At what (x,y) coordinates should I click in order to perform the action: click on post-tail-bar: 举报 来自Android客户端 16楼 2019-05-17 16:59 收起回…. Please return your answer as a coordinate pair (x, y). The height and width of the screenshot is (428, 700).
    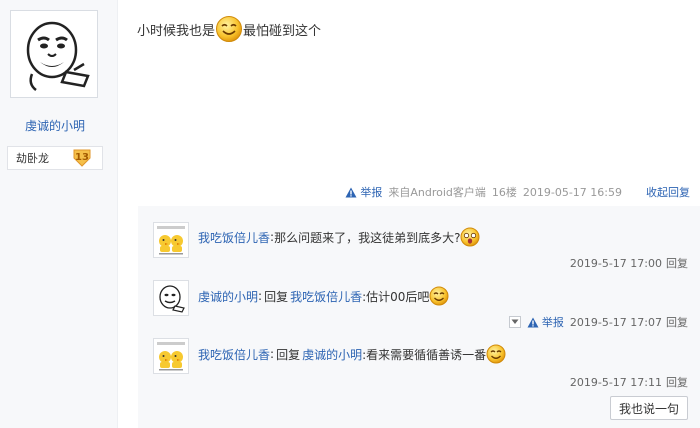
    Looking at the image, I should click on (517, 192).